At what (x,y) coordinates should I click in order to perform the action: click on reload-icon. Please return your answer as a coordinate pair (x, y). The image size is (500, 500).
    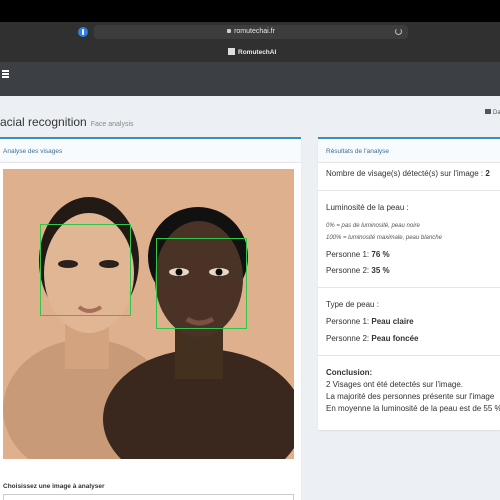
    Looking at the image, I should click on (398, 31).